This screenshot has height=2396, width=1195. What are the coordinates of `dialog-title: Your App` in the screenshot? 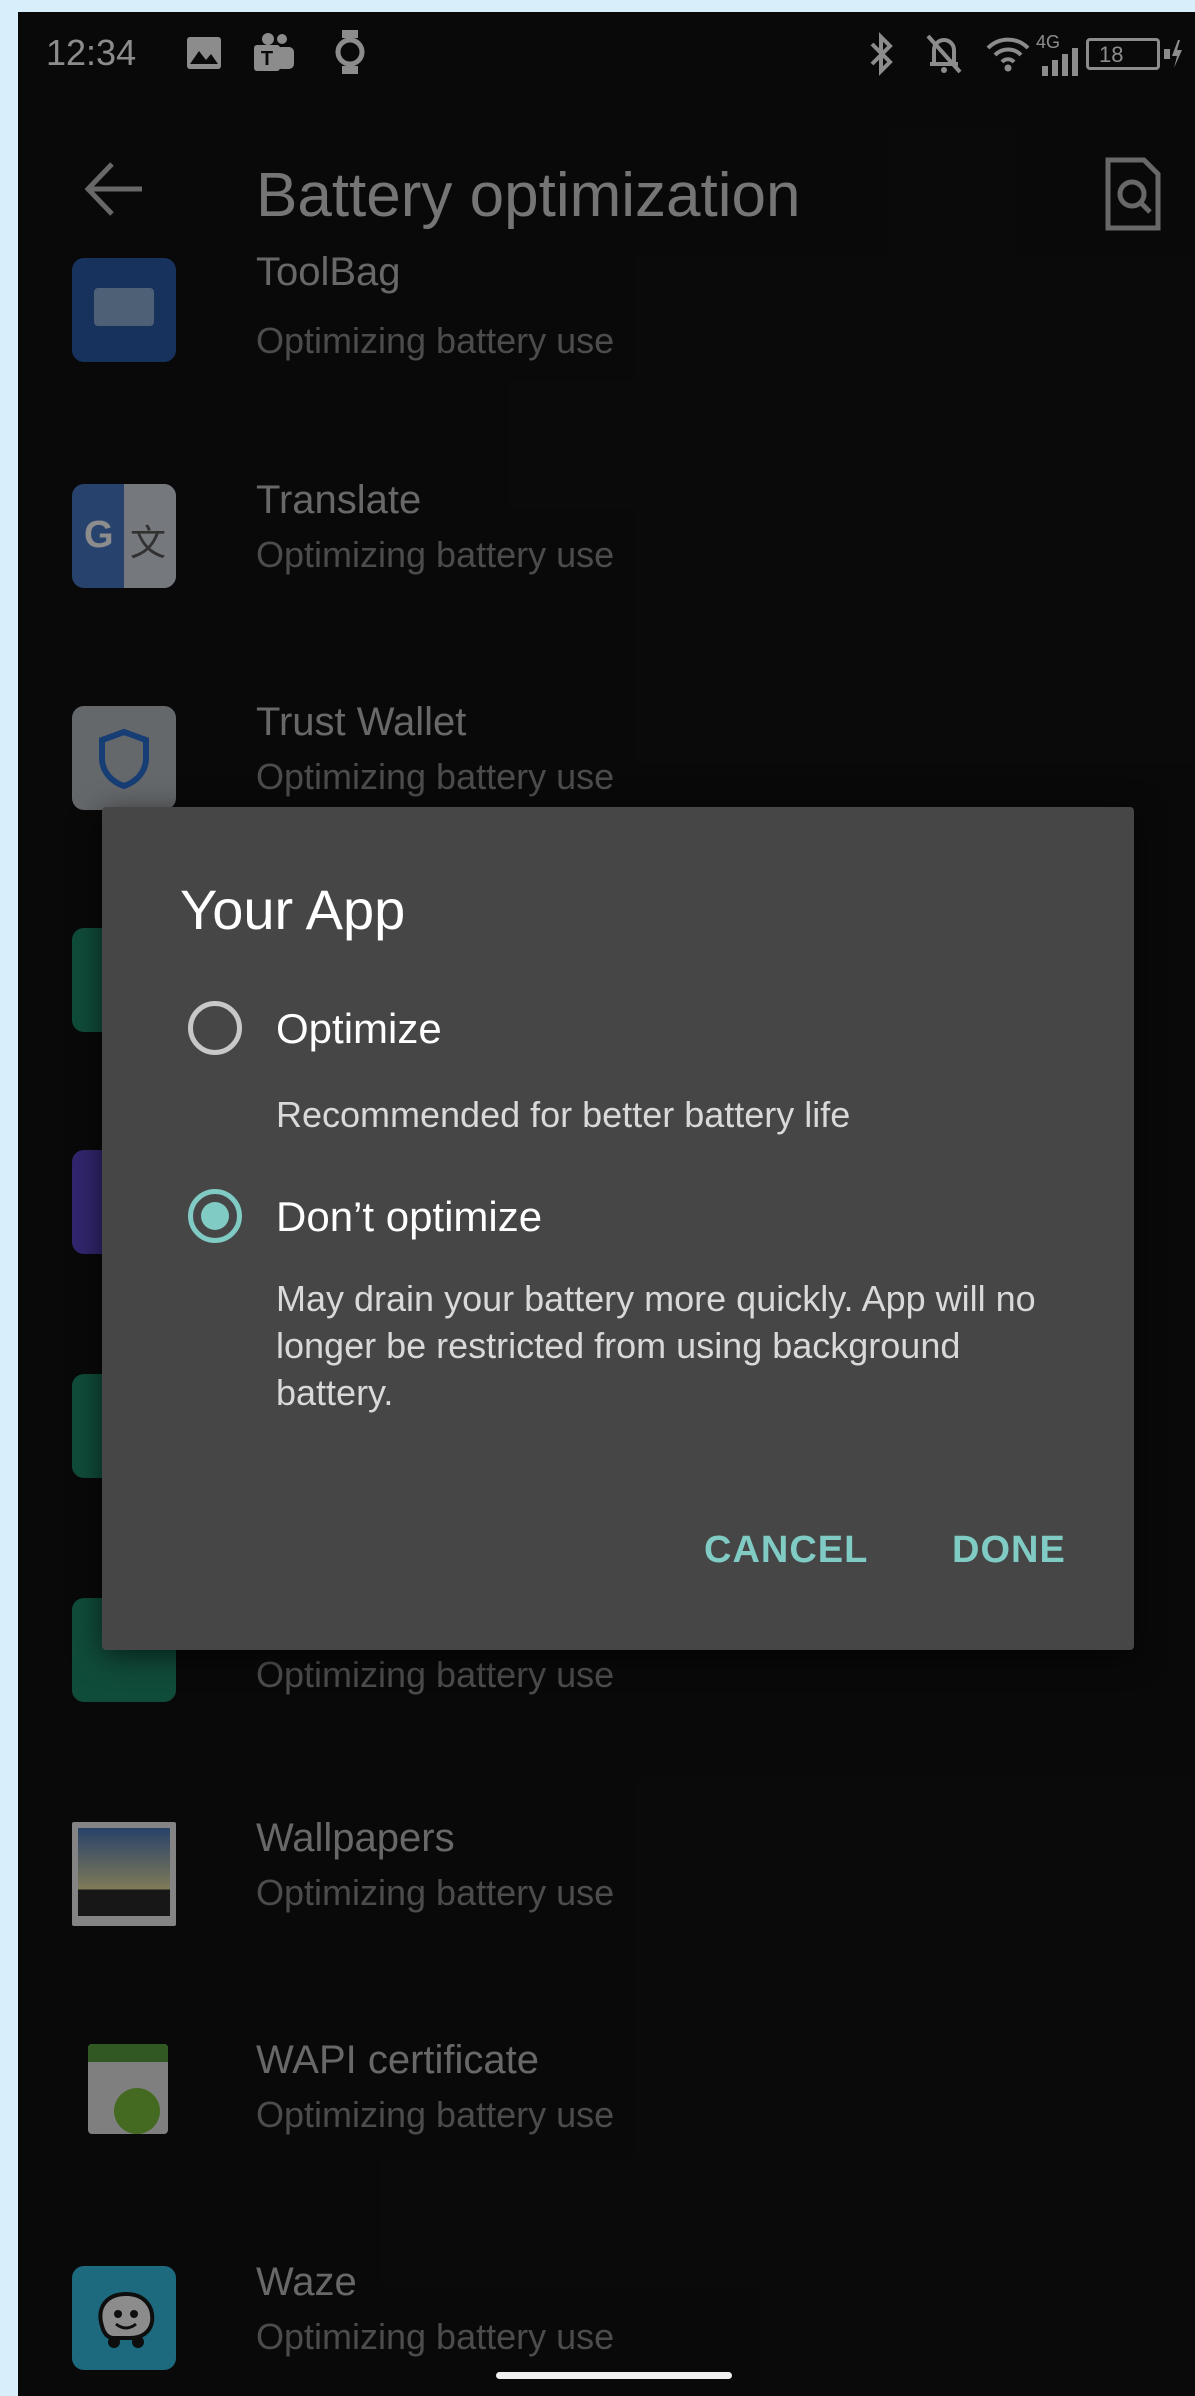 It's located at (293, 909).